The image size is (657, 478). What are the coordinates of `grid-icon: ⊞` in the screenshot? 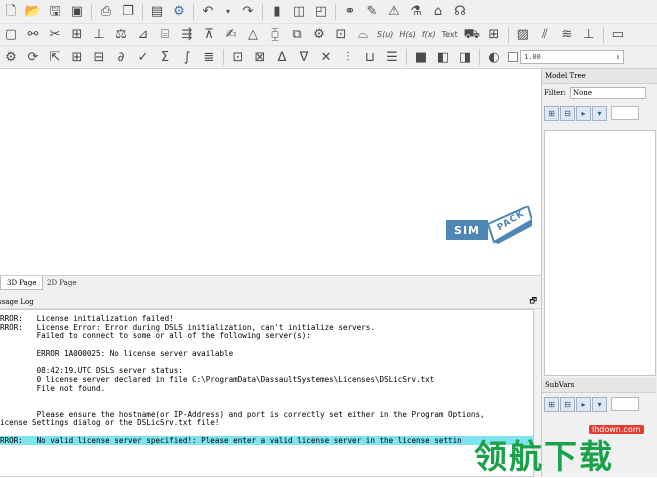 It's located at (494, 35).